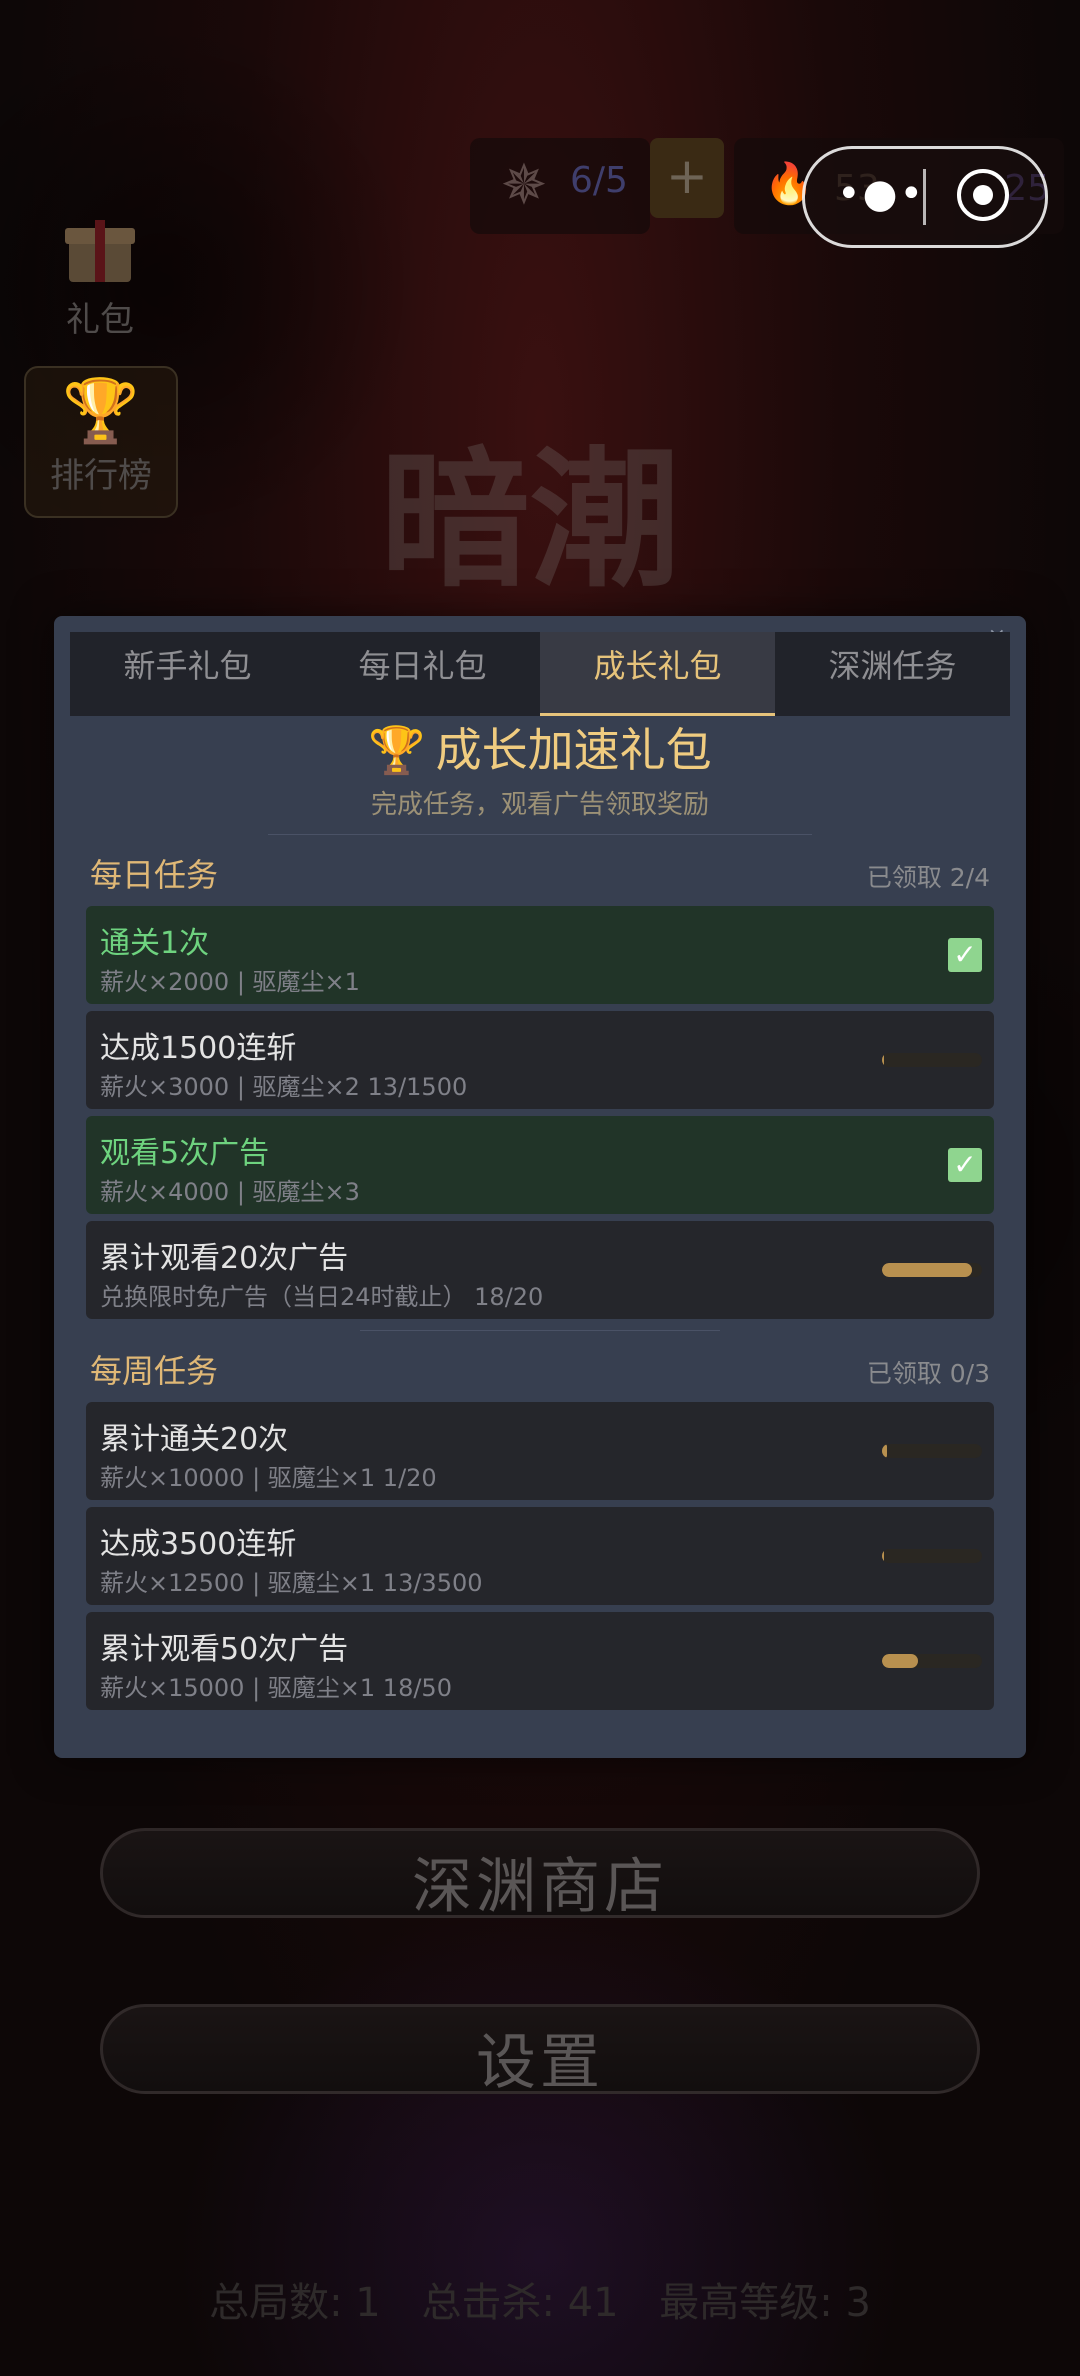 This screenshot has width=1080, height=2376. Describe the element at coordinates (520, 2303) in the screenshot. I see `total-kills: 总击杀: 41` at that location.